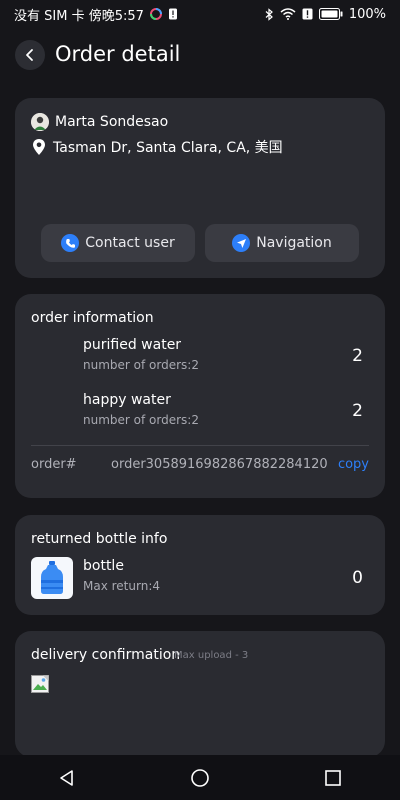 The height and width of the screenshot is (800, 400). I want to click on page-title: Order detail, so click(118, 54).